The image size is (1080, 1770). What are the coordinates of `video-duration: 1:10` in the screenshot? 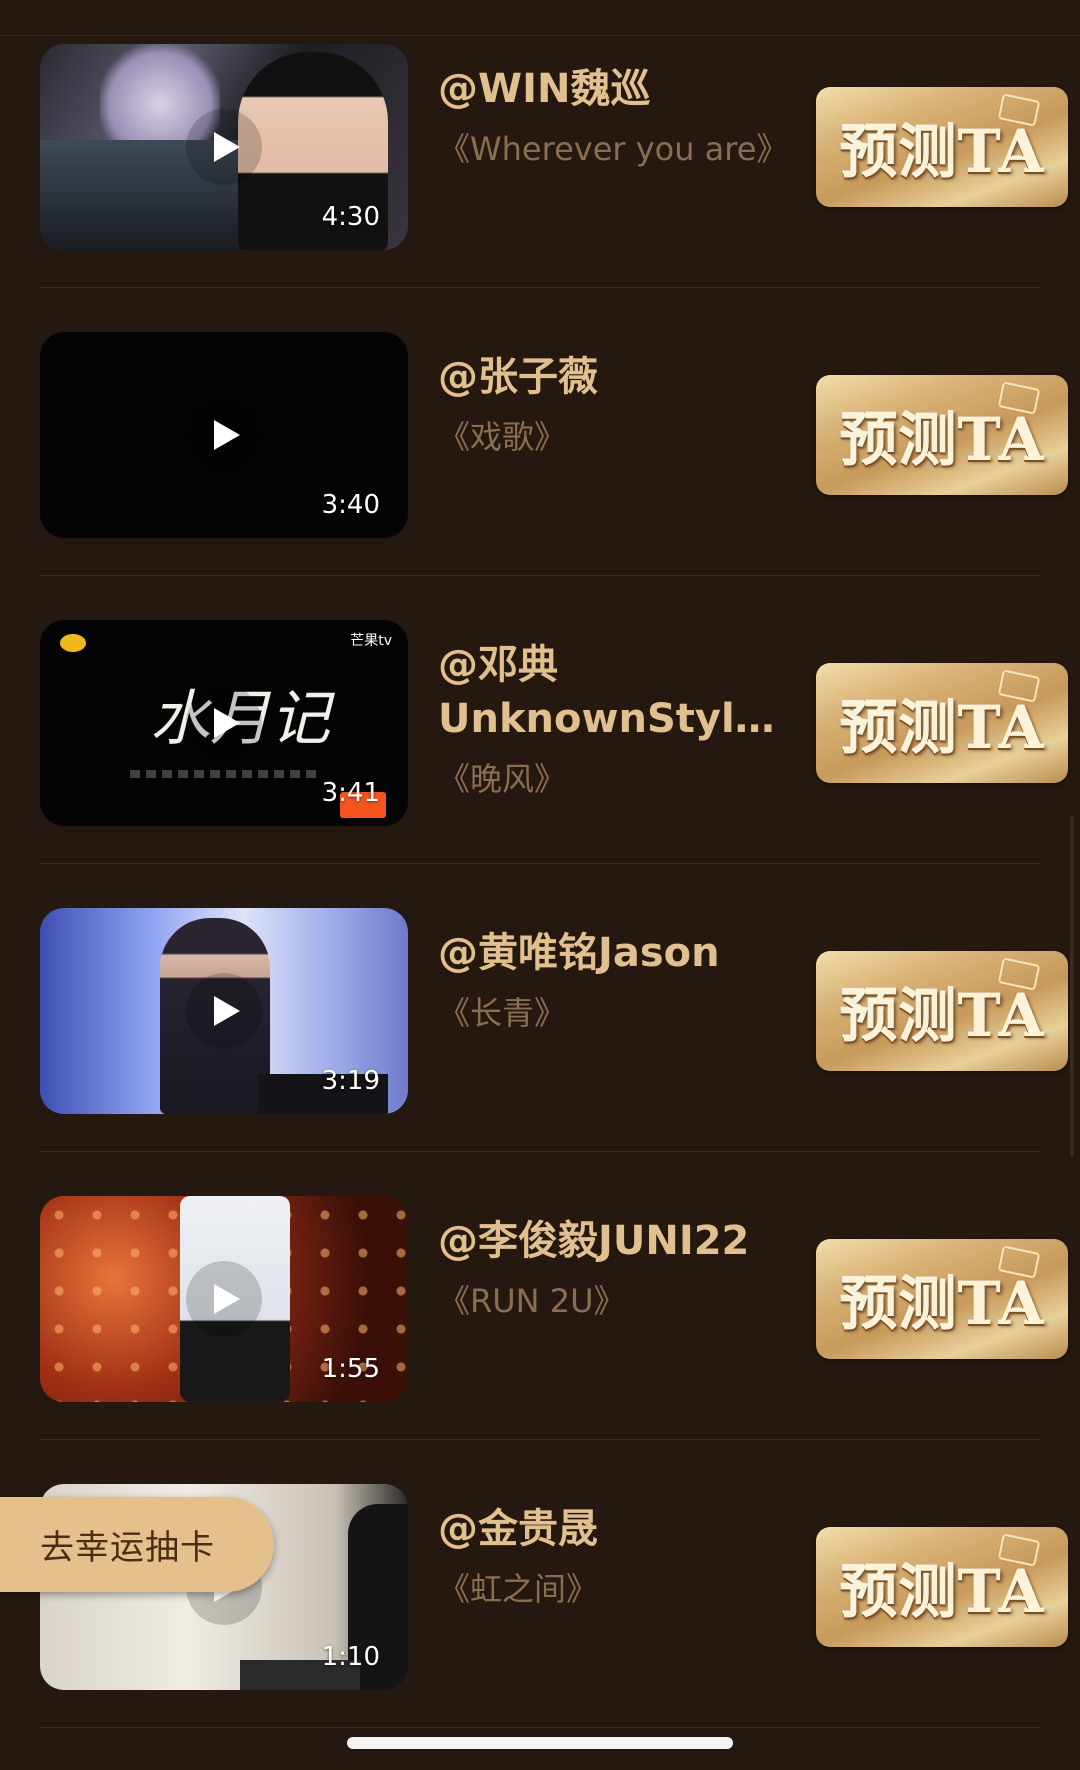 It's located at (350, 1657).